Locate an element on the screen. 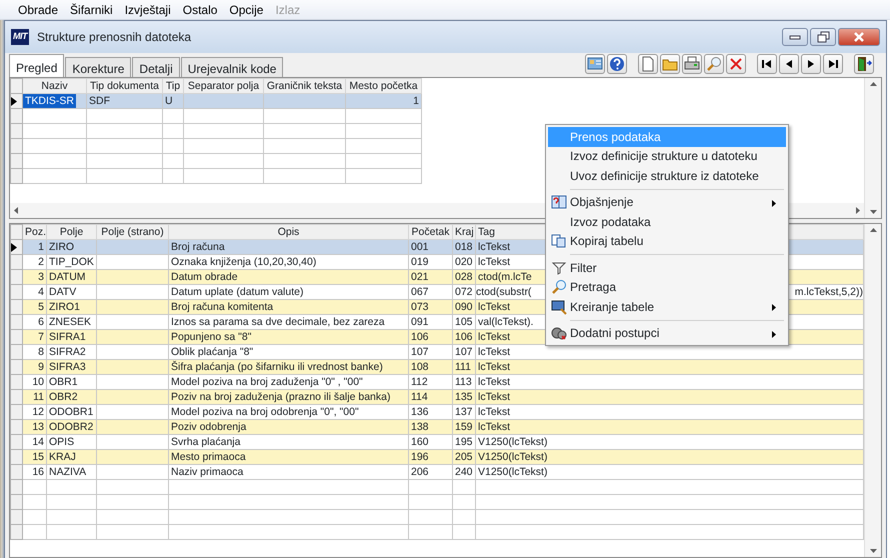  column-header: Mesto početka is located at coordinates (384, 86).